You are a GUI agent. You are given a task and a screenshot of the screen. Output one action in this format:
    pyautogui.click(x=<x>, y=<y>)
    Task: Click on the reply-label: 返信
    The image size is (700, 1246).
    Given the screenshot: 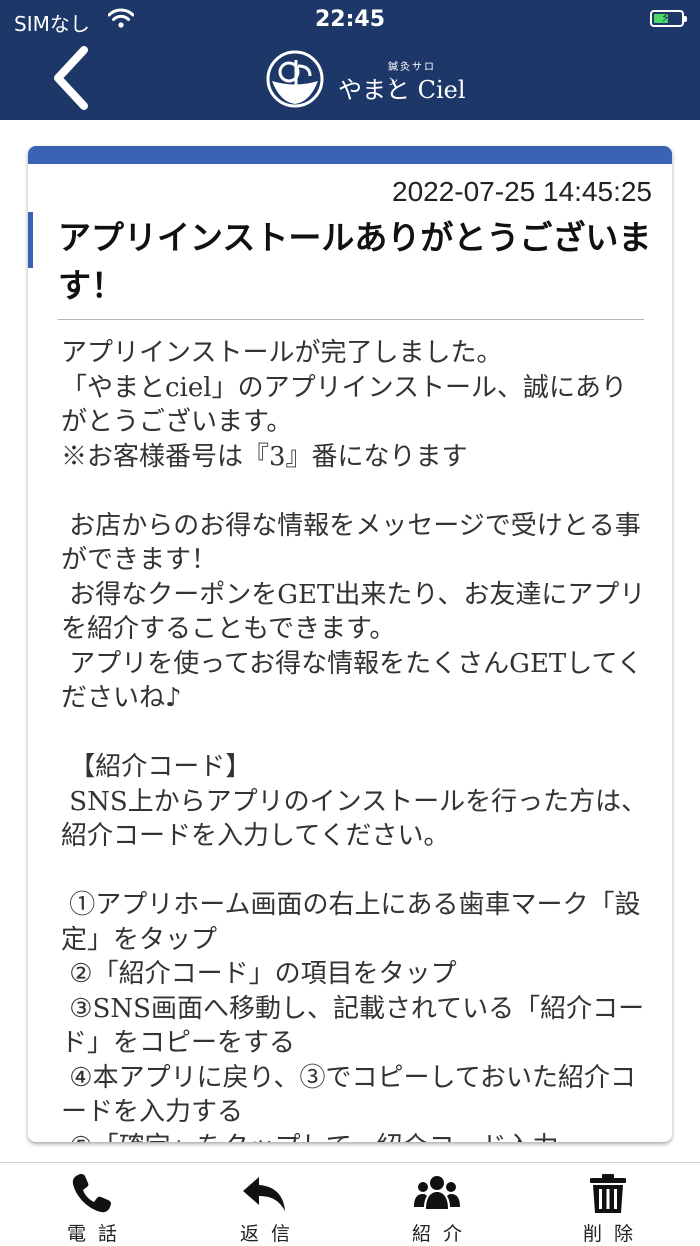 What is the action you would take?
    pyautogui.click(x=270, y=1234)
    